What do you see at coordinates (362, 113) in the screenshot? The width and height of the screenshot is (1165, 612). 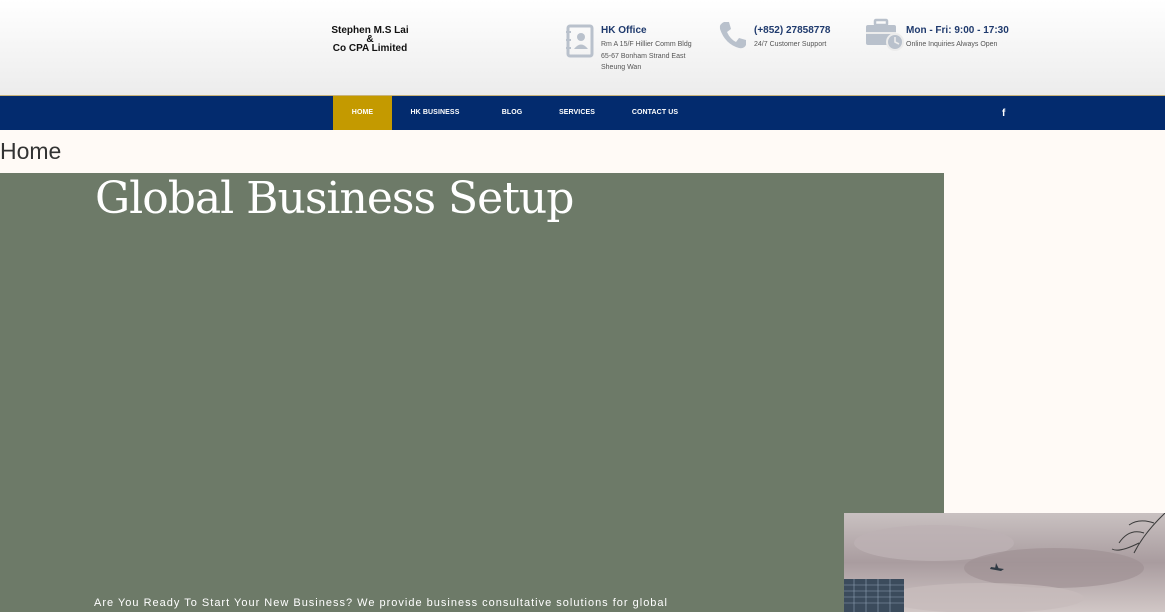 I see `nav-item-home: HOME` at bounding box center [362, 113].